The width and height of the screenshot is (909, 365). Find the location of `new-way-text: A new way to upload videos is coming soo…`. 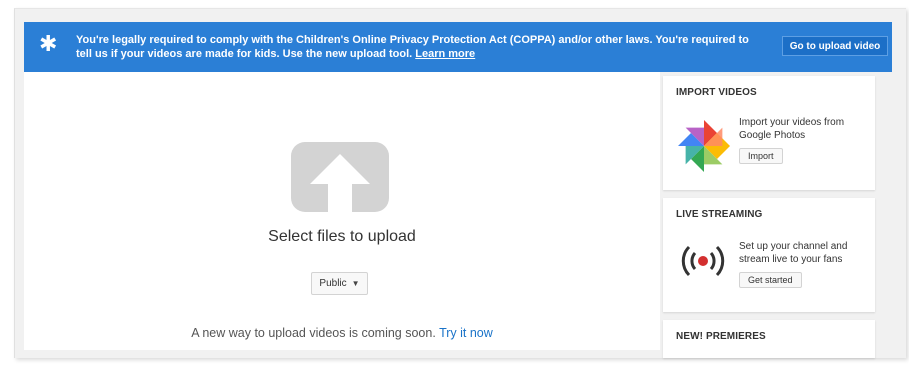

new-way-text: A new way to upload videos is coming soo… is located at coordinates (313, 333).